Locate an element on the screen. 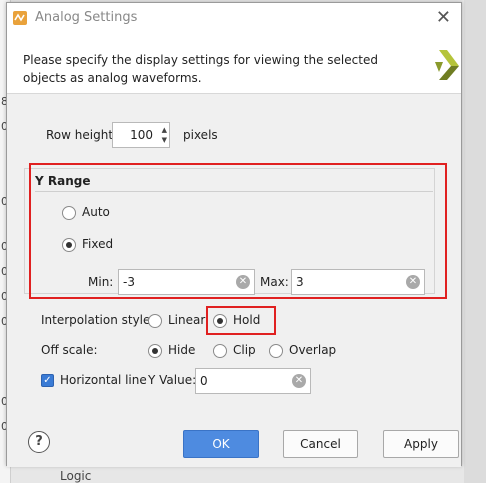 This screenshot has width=486, height=483. linear-label: Linear is located at coordinates (186, 320).